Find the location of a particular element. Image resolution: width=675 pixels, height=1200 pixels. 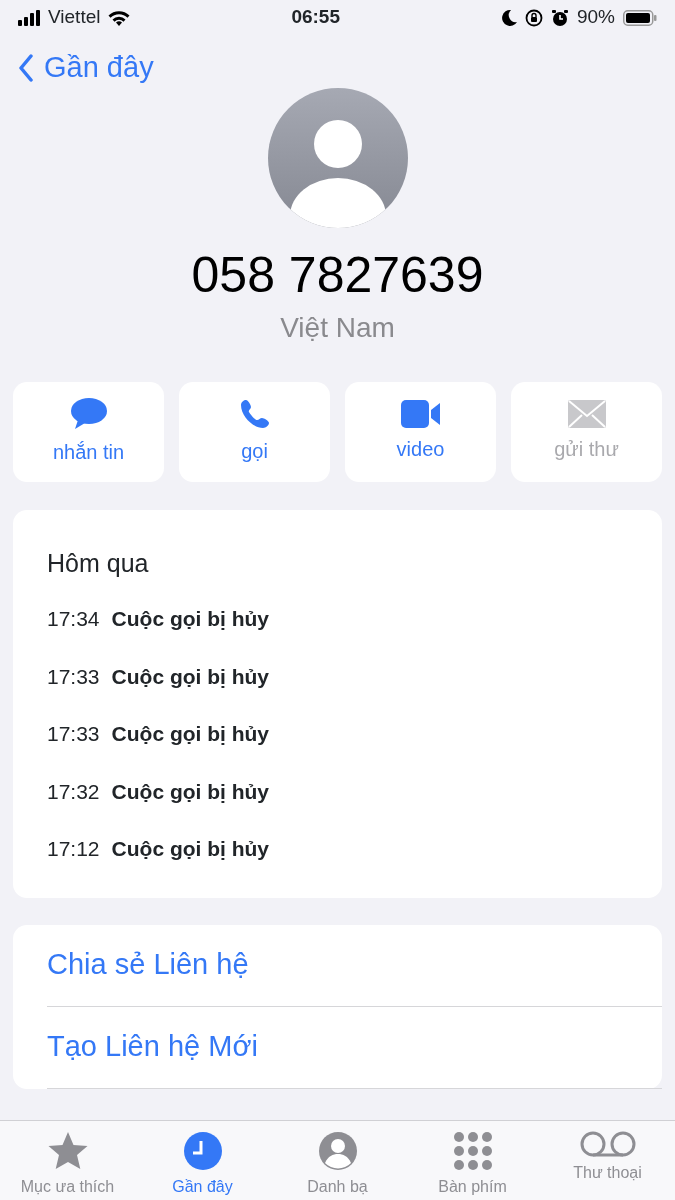

tab-button: Thư thoại is located at coordinates (607, 1160).